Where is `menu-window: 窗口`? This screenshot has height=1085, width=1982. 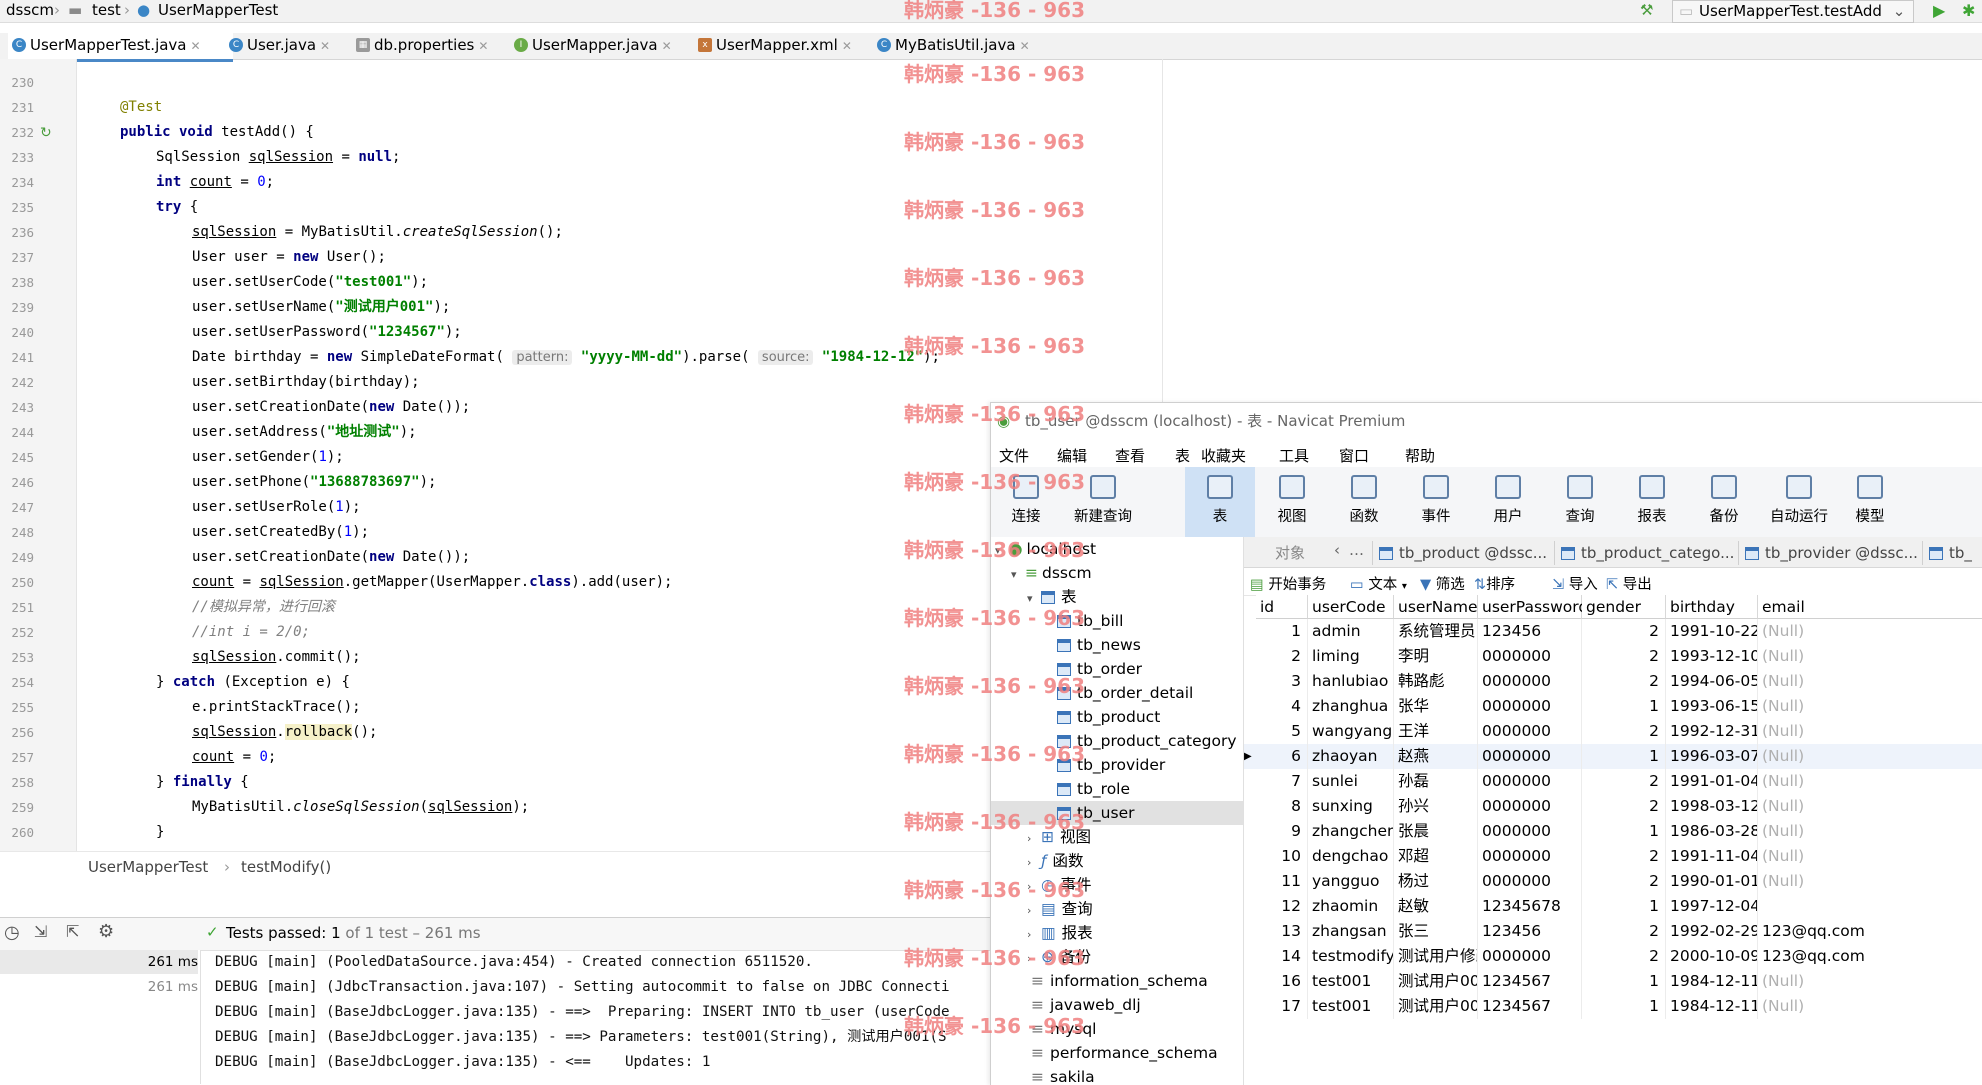 menu-window: 窗口 is located at coordinates (1354, 455).